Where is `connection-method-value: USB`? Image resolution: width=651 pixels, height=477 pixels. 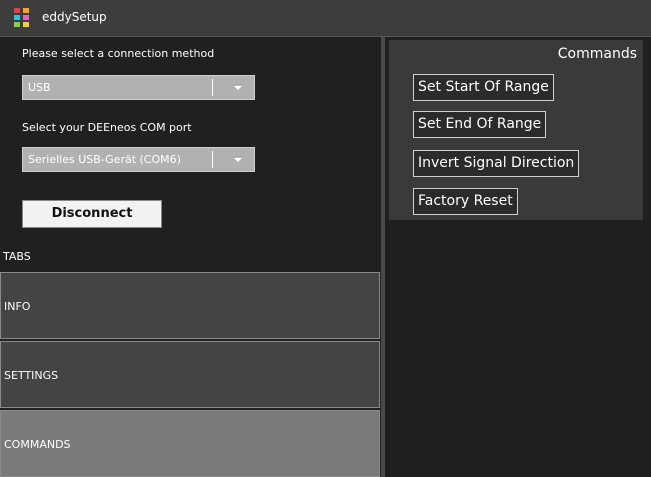
connection-method-value: USB is located at coordinates (39, 87).